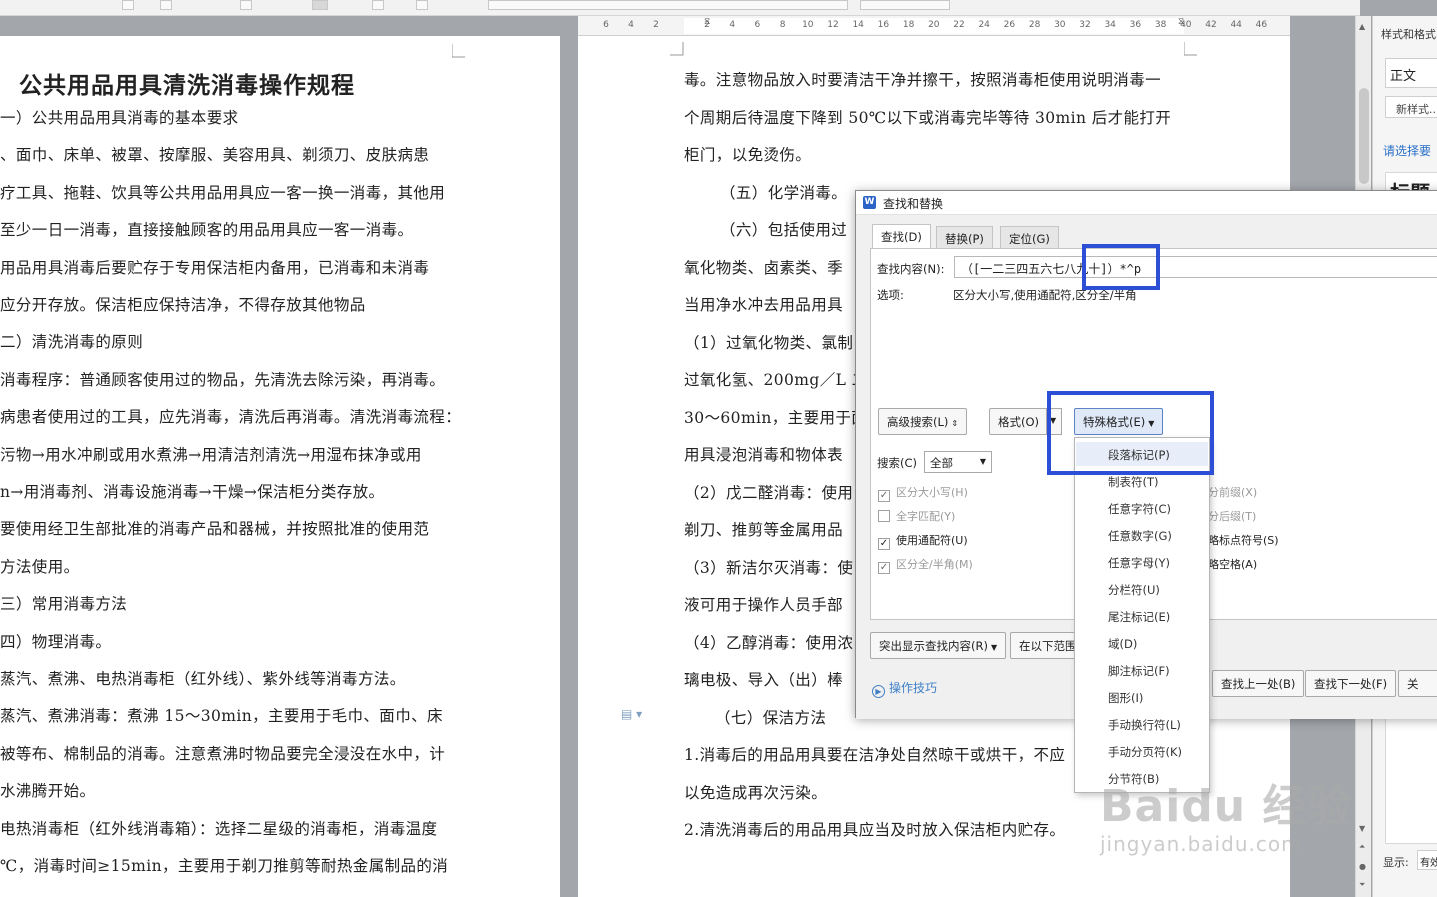 This screenshot has width=1437, height=897. What do you see at coordinates (1195, 267) in the screenshot?
I see `find-what-input: （[一二三四五六七八九十]）*^p` at bounding box center [1195, 267].